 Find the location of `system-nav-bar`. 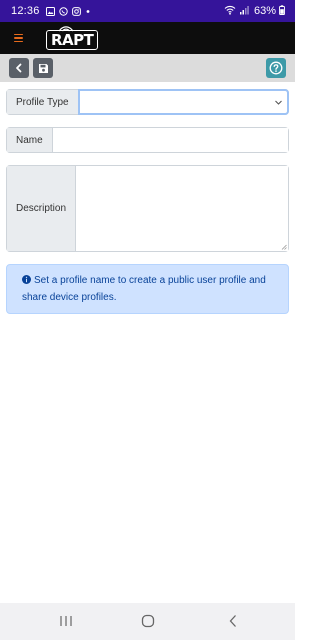

system-nav-bar is located at coordinates (147, 621).